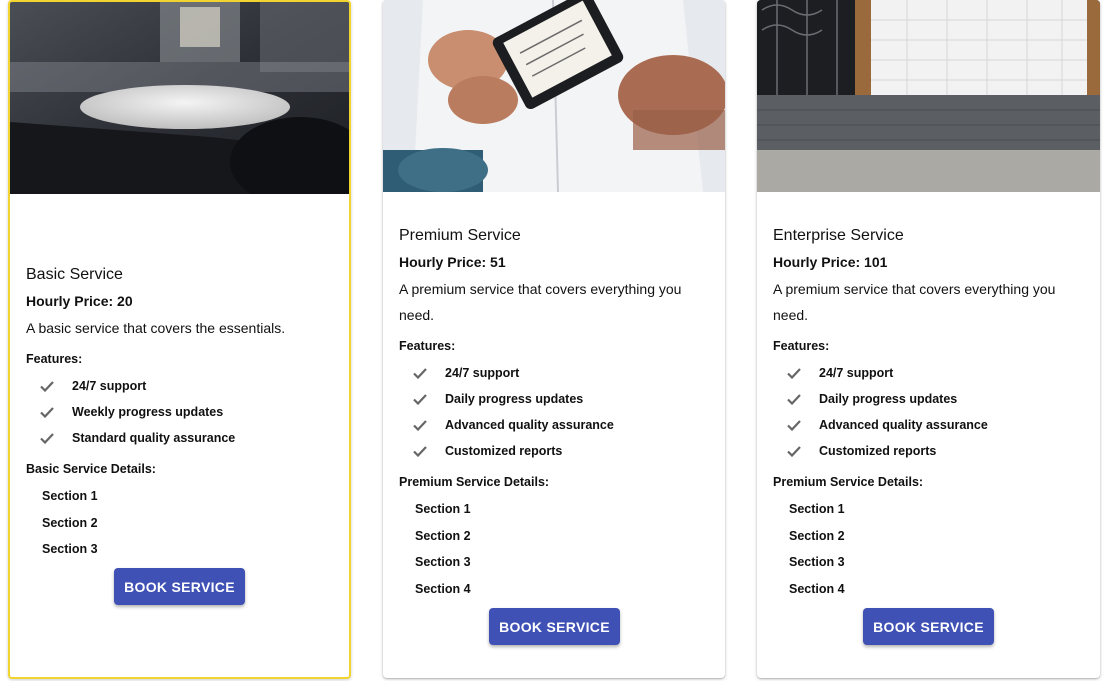 This screenshot has width=1108, height=681. I want to click on feature-item: Standard quality assurance, so click(181, 438).